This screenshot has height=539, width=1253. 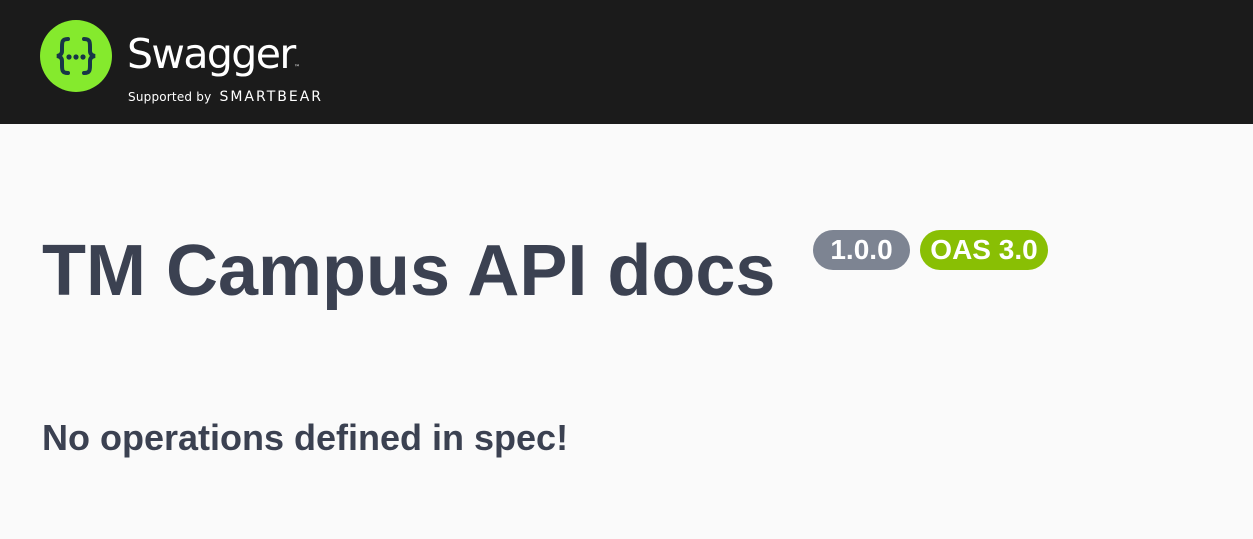 I want to click on api-title: TM Campus API docs, so click(x=409, y=271).